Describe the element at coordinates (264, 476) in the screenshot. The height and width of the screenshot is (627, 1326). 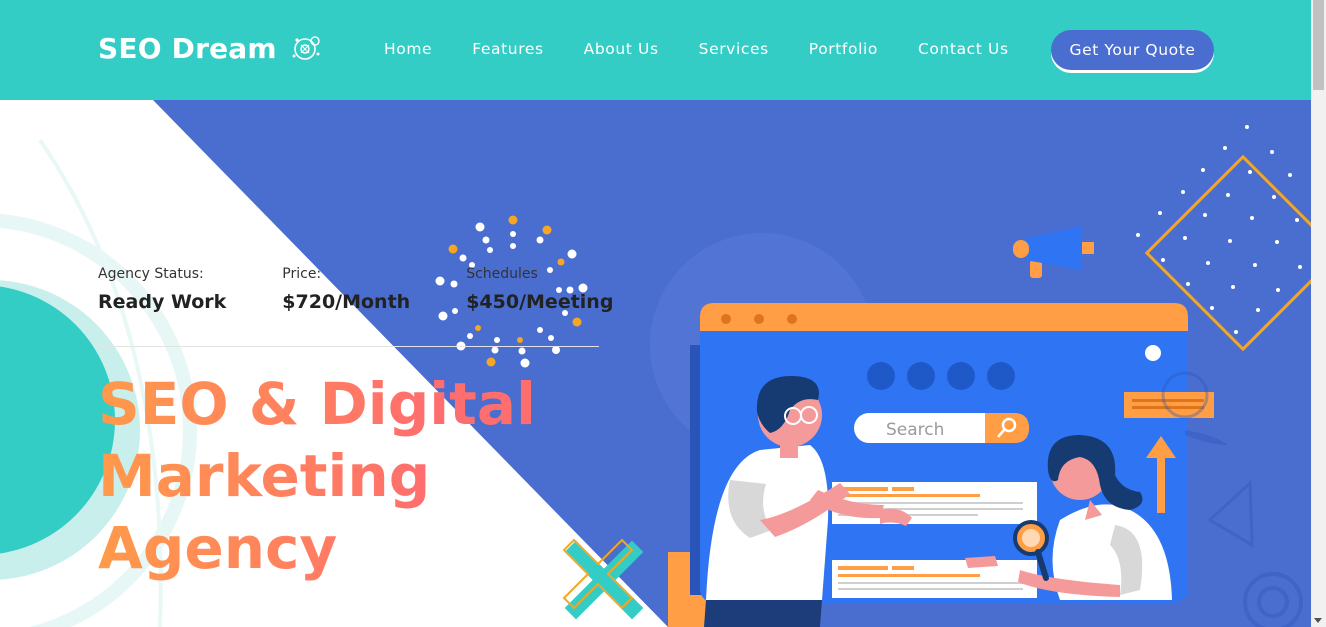
I see `hero-title-line-2: Marketing` at that location.